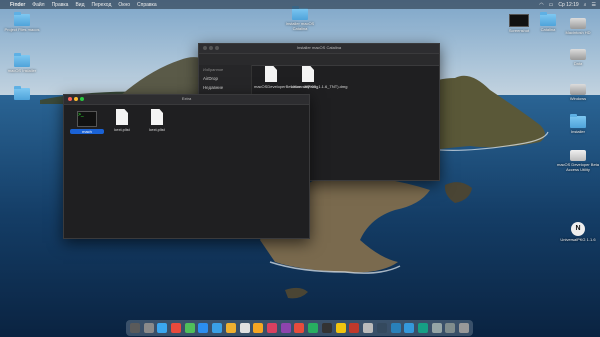  I want to click on disk-image-icon, so click(578, 155).